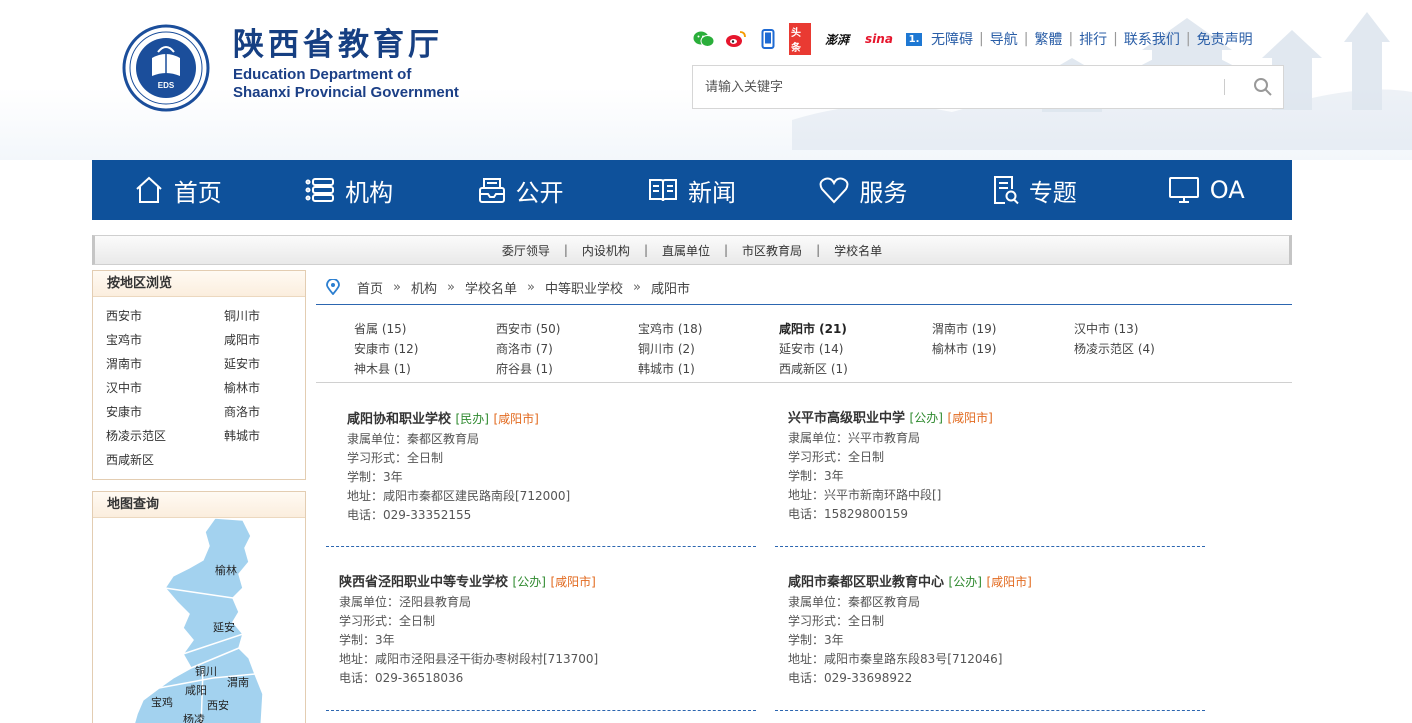  Describe the element at coordinates (772, 250) in the screenshot. I see `subnav-item-bureaus: 市区教育局` at that location.